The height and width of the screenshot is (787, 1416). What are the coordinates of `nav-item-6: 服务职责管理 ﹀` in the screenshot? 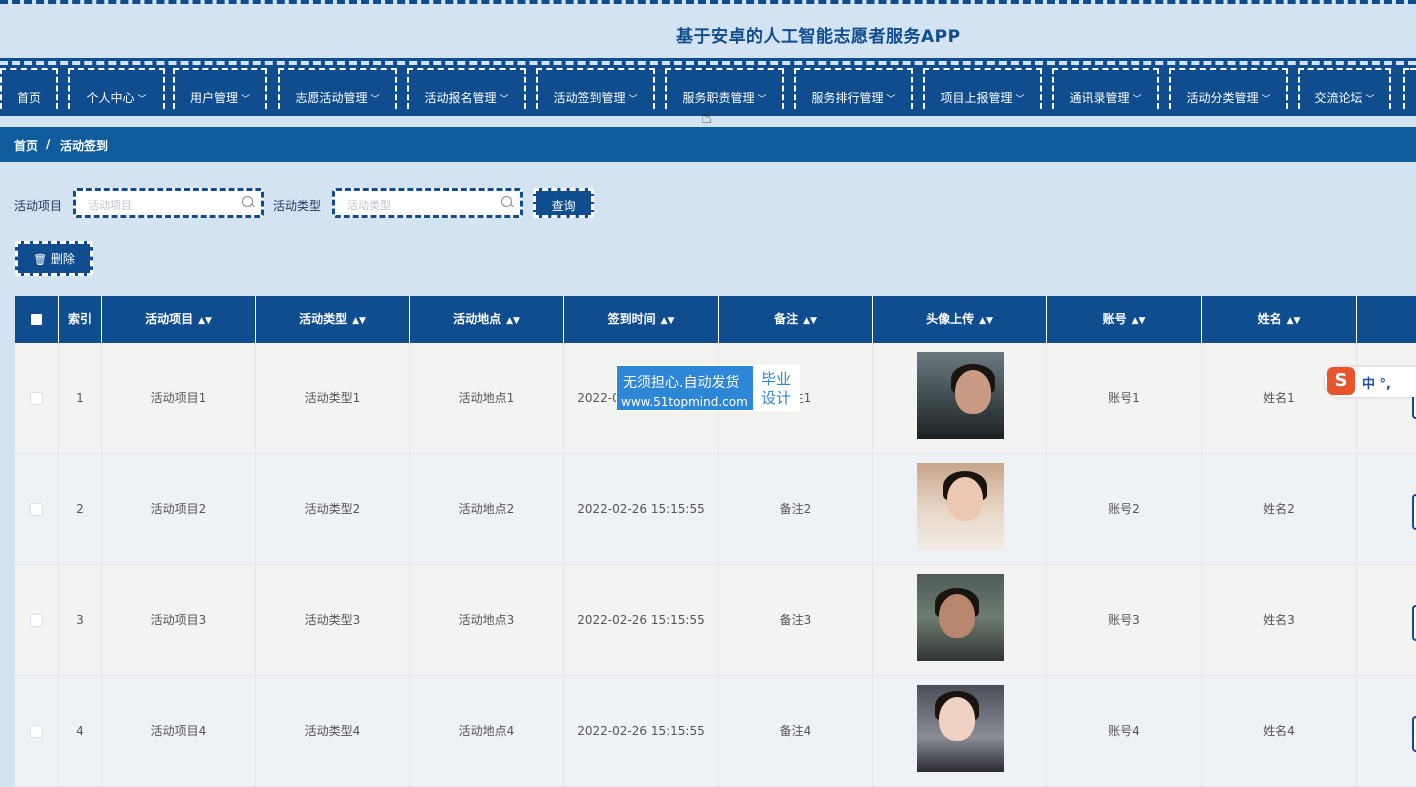 It's located at (724, 88).